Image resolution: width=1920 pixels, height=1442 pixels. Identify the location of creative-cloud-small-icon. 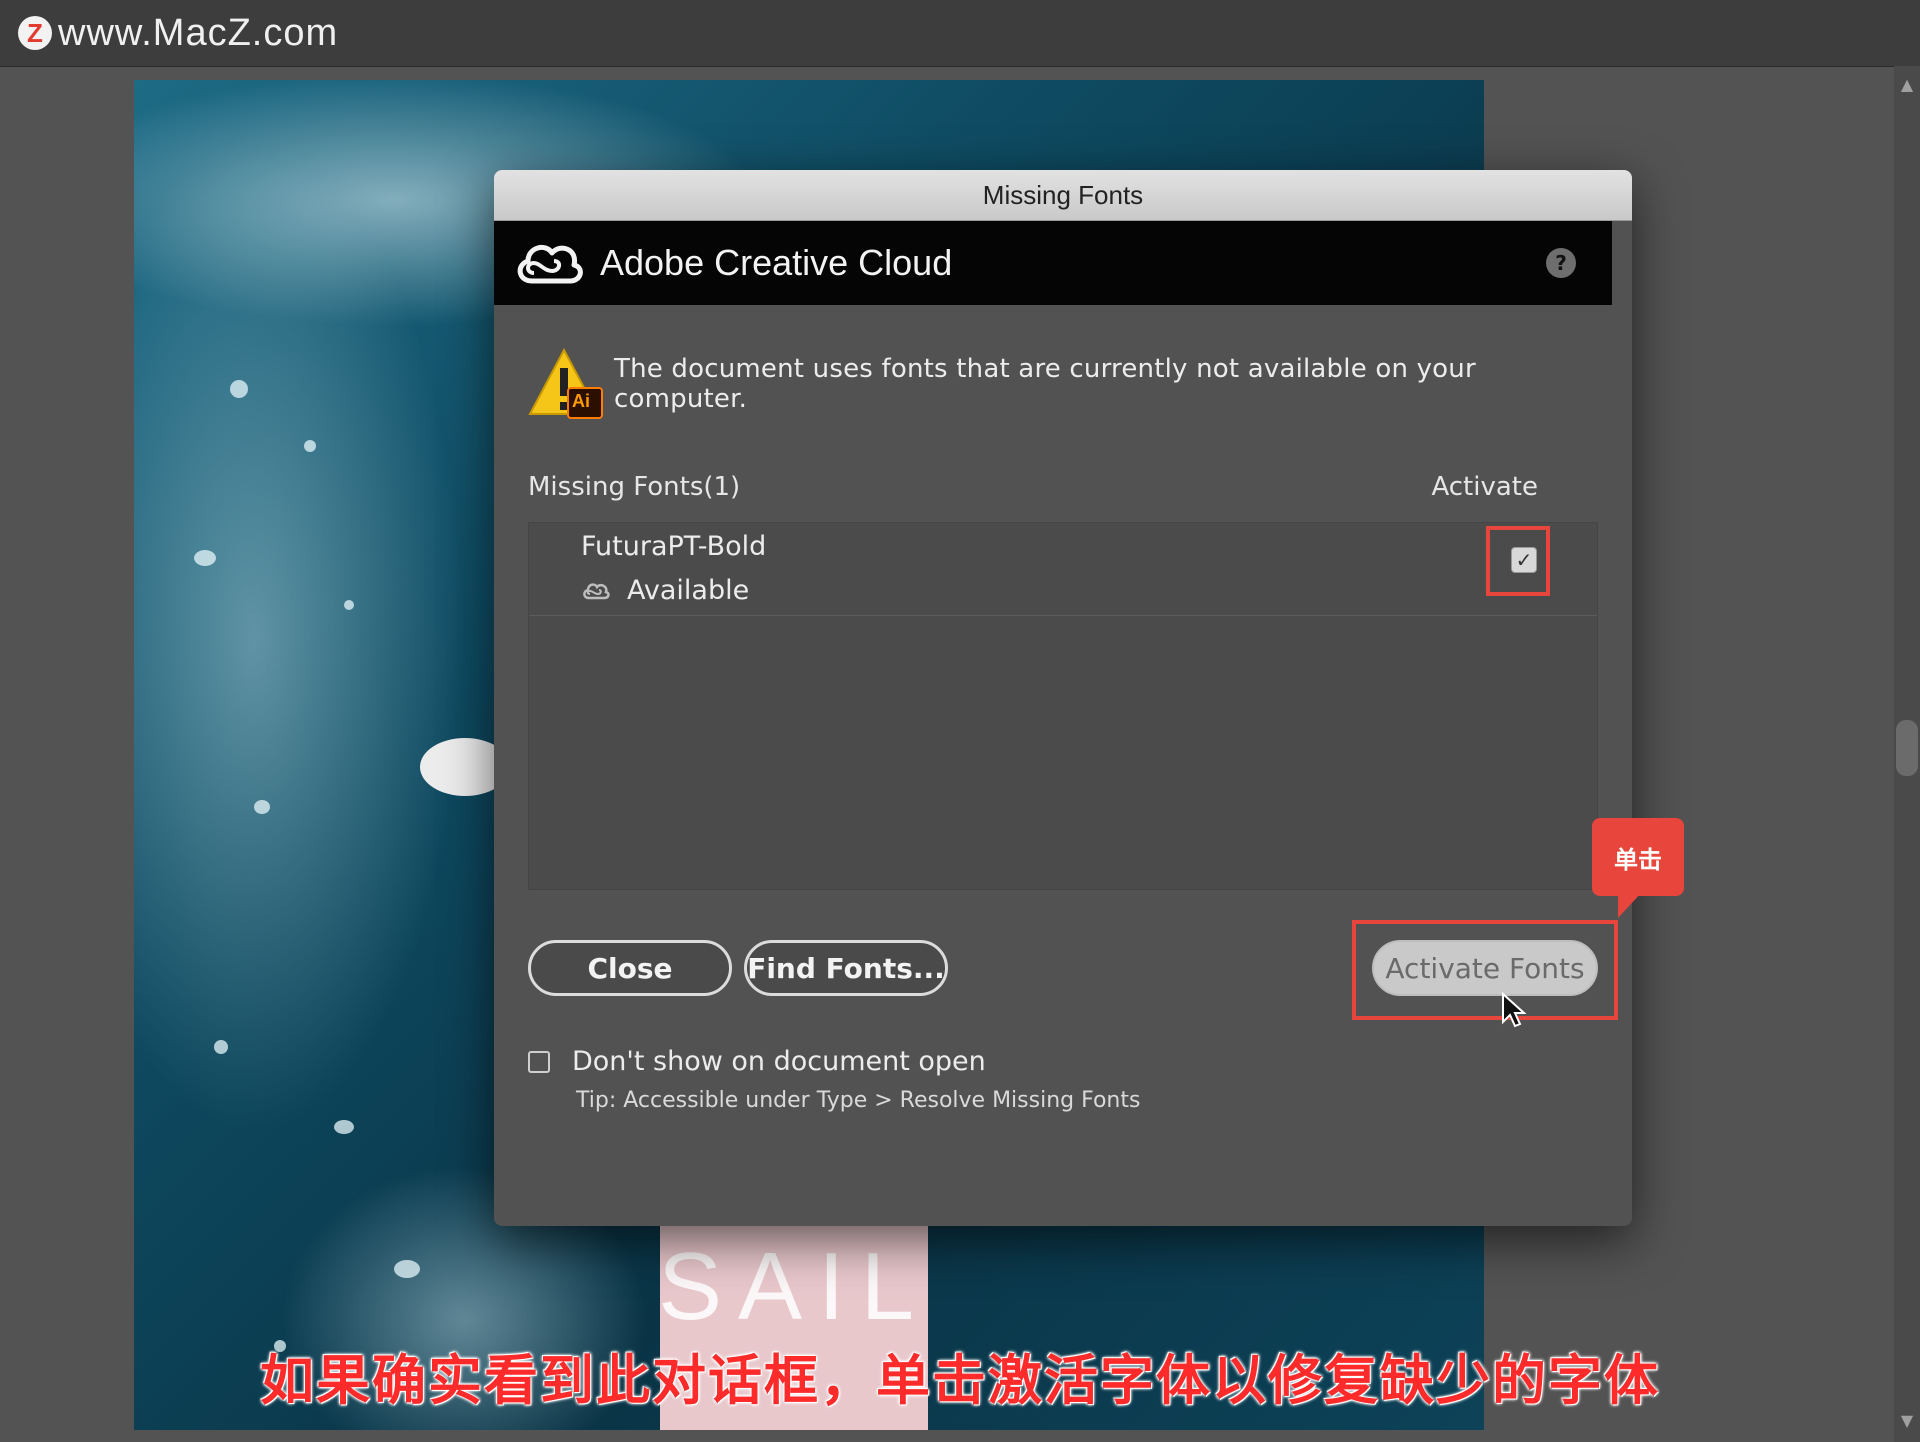
(596, 590).